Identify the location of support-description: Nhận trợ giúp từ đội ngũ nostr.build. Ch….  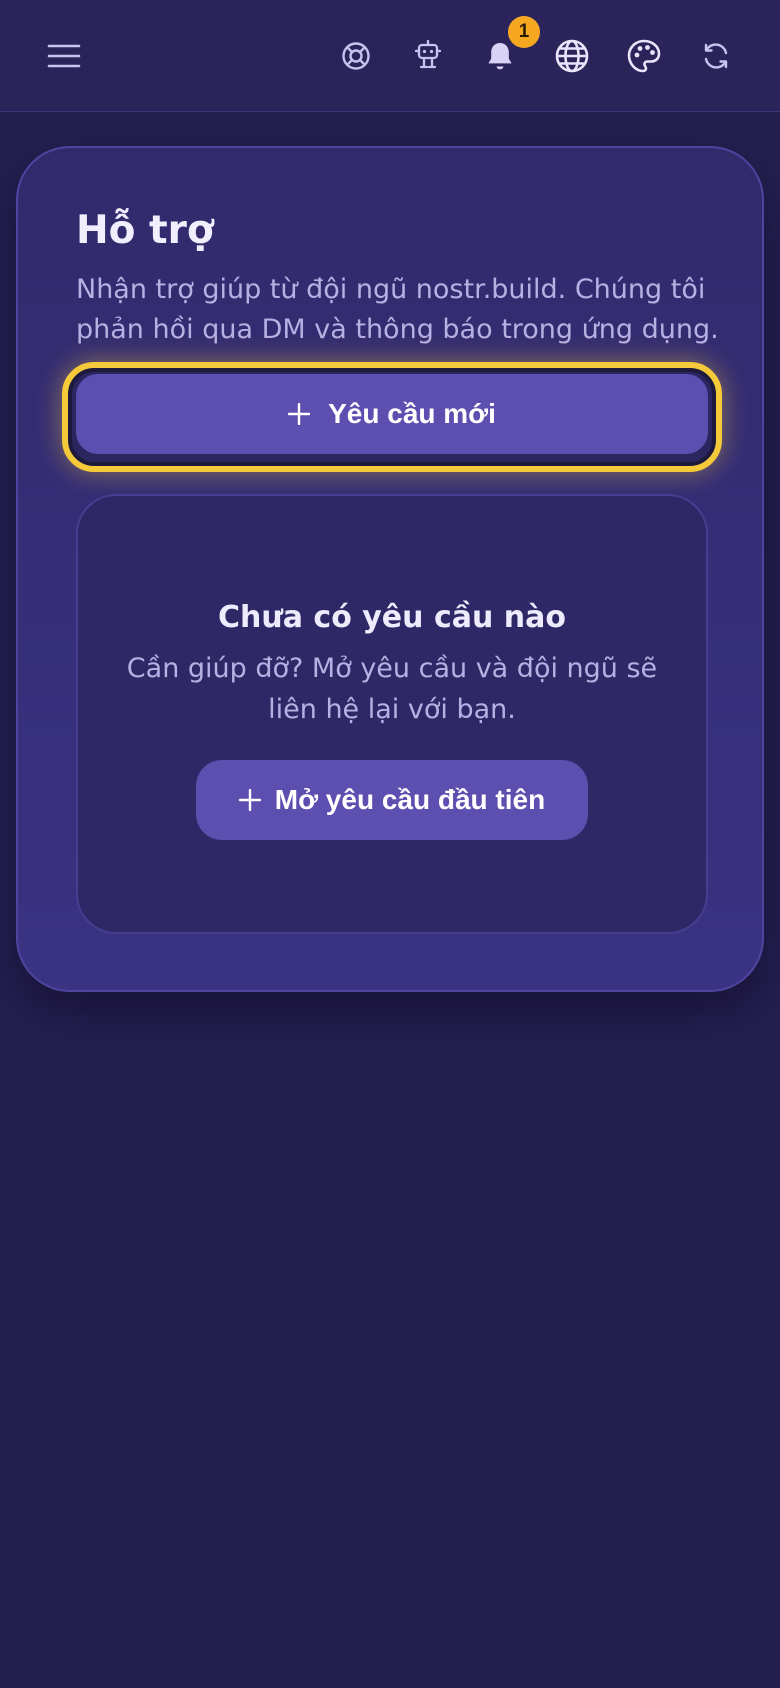
(397, 309).